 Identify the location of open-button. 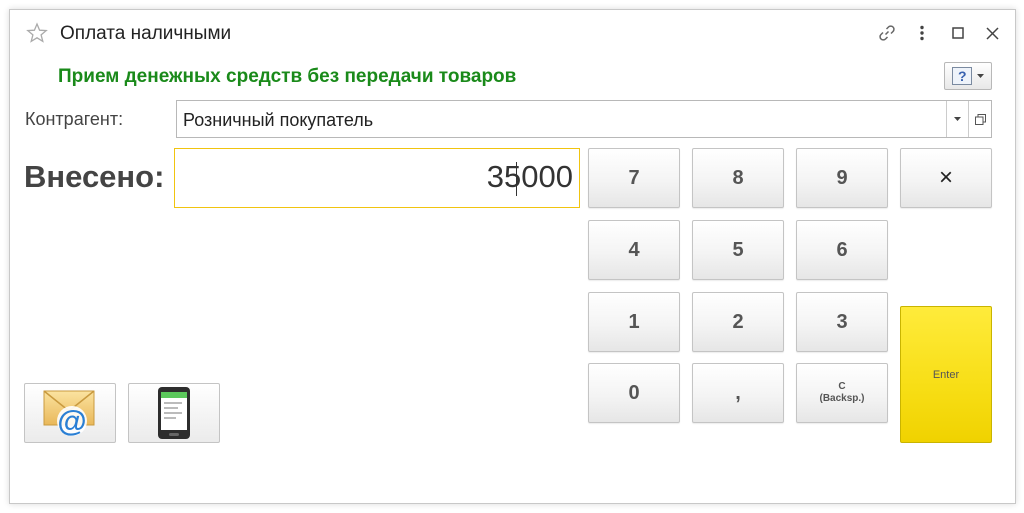
(979, 119).